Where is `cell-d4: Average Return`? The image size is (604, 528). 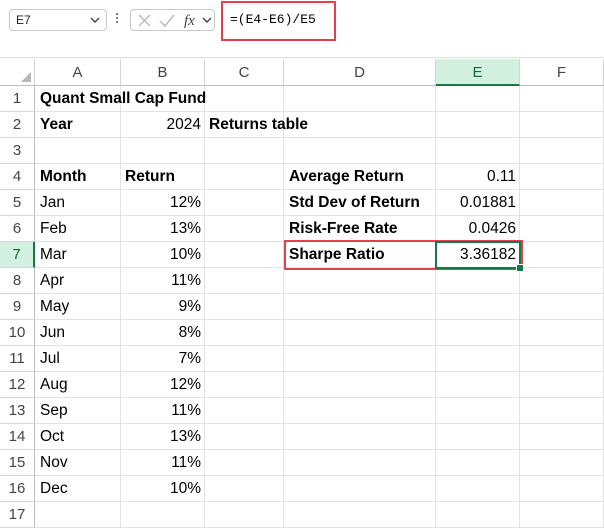
cell-d4: Average Return is located at coordinates (346, 177).